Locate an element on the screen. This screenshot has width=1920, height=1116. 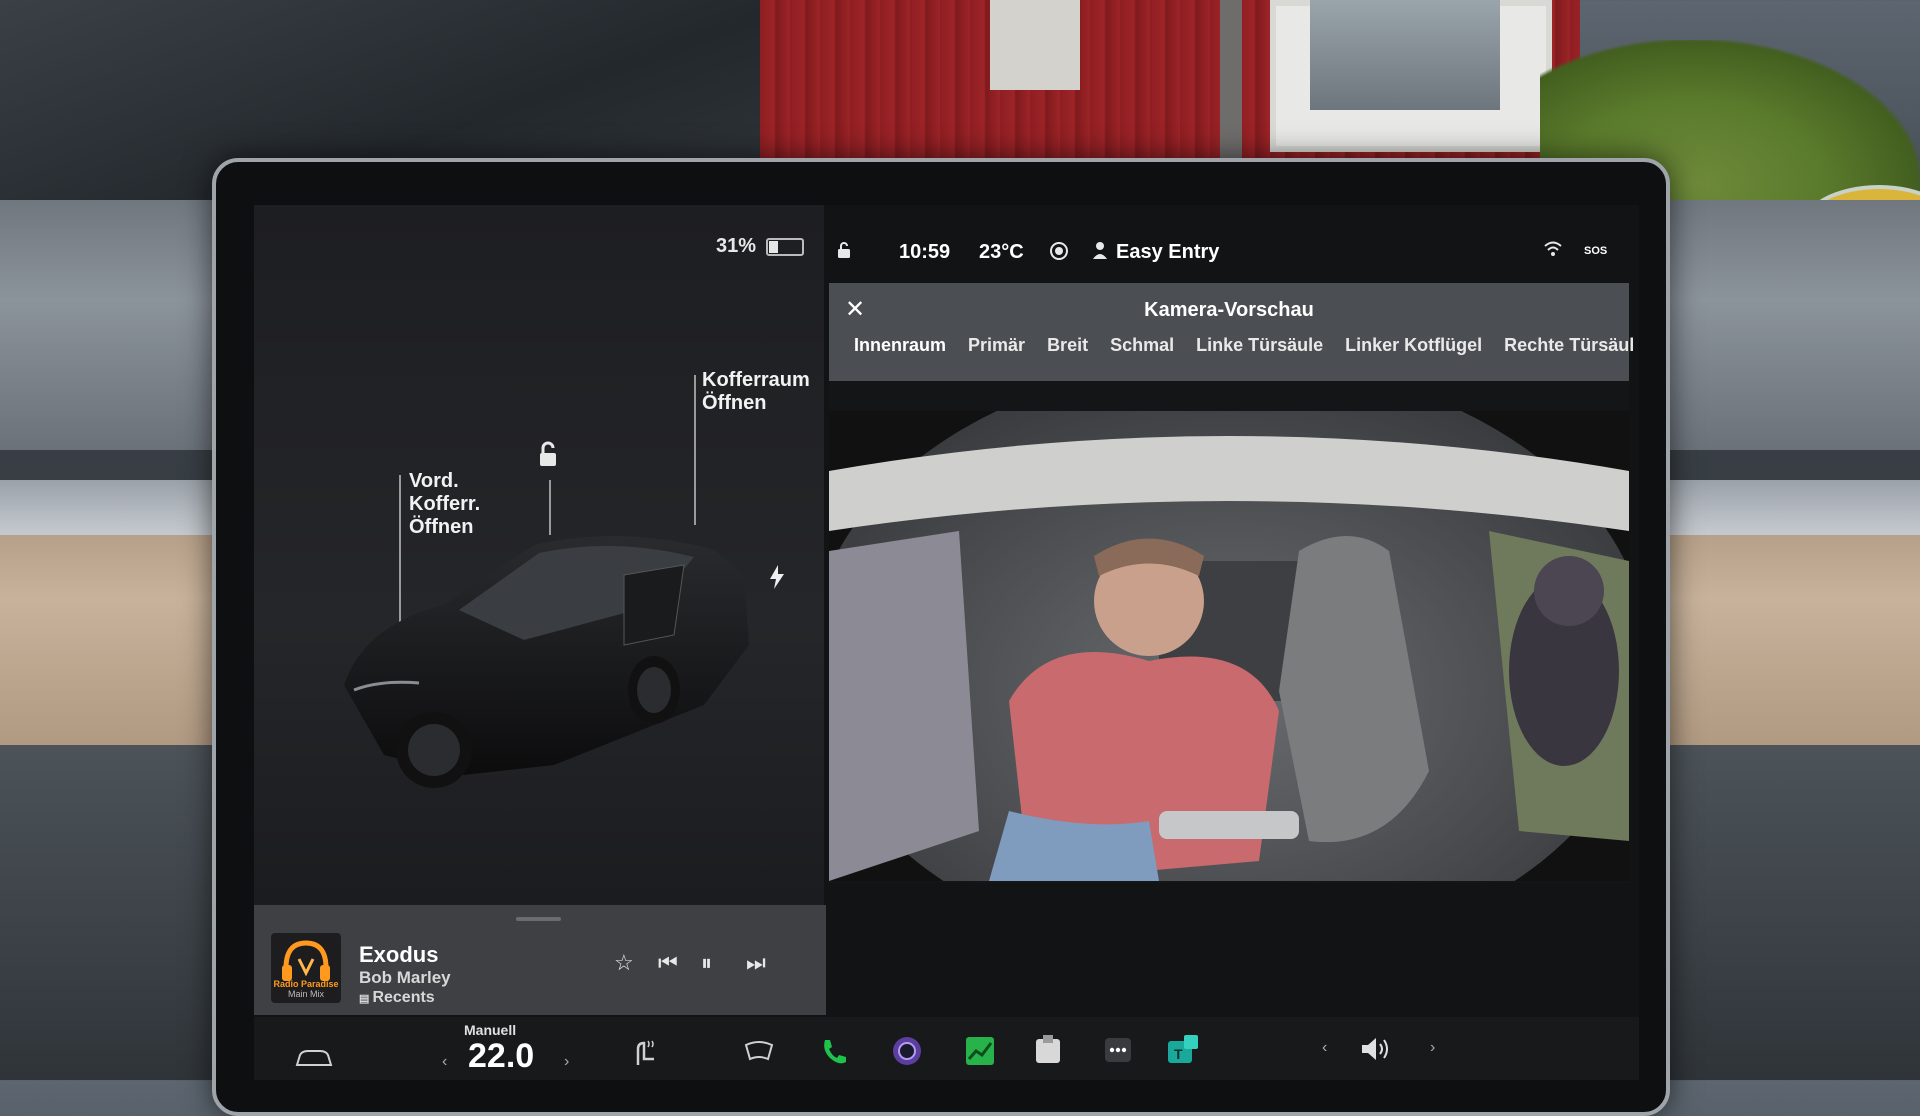
energy-app-icon is located at coordinates (980, 1051).